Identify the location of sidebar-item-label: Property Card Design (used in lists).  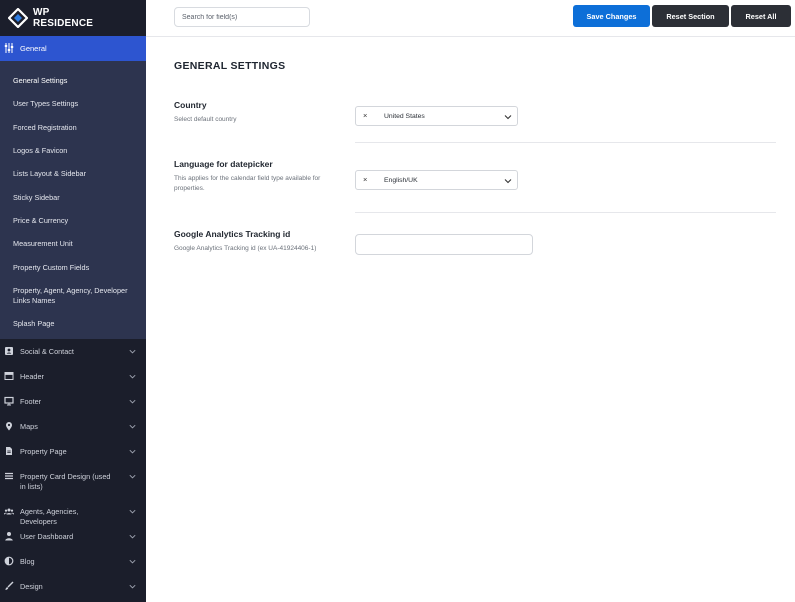
(65, 481).